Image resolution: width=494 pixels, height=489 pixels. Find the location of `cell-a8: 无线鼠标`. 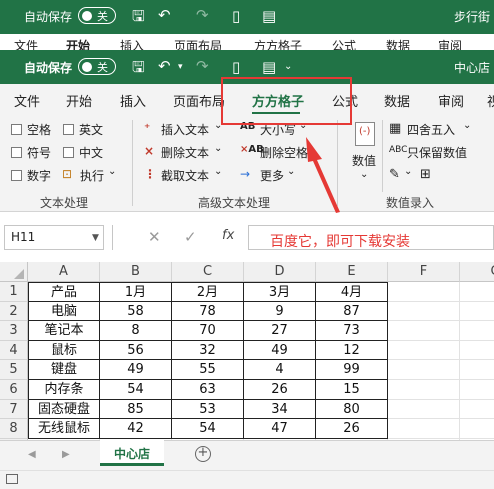

cell-a8: 无线鼠标 is located at coordinates (64, 429).